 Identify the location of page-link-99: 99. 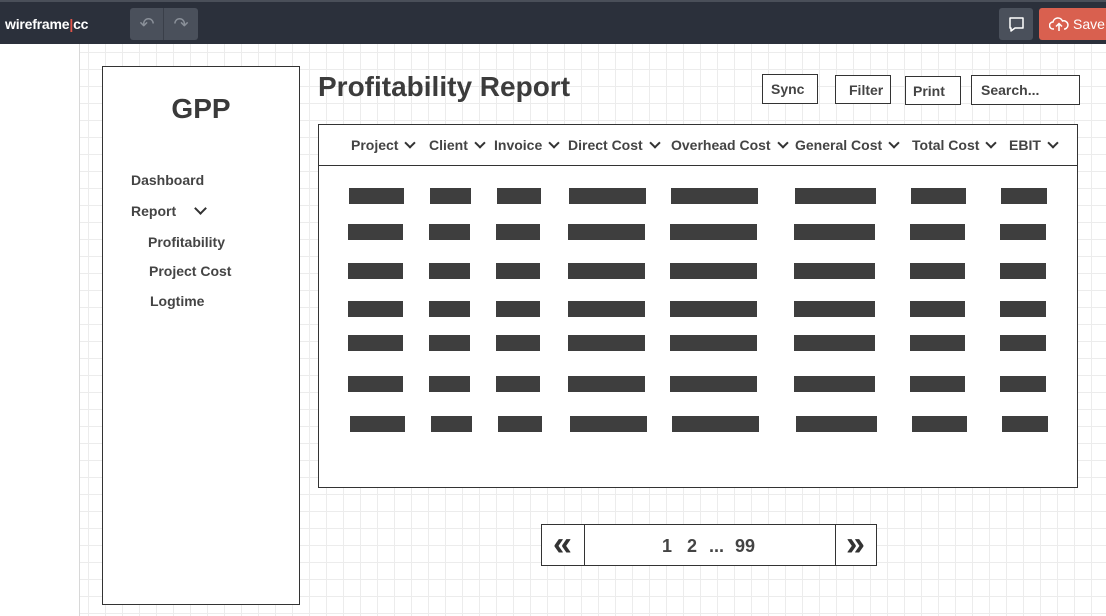
(745, 546).